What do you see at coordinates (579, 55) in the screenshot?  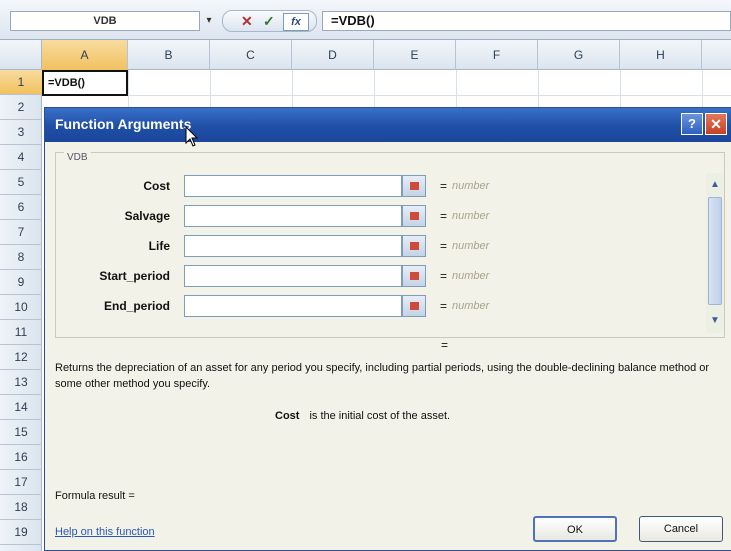 I see `column-header-g: G` at bounding box center [579, 55].